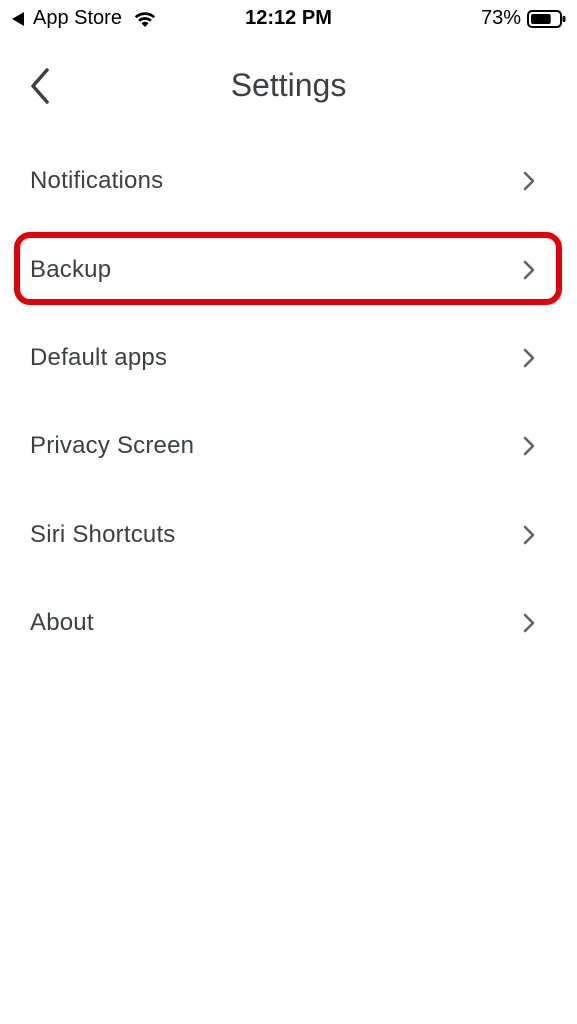 The width and height of the screenshot is (577, 1024). Describe the element at coordinates (288, 623) in the screenshot. I see `settings-item-about: About` at that location.